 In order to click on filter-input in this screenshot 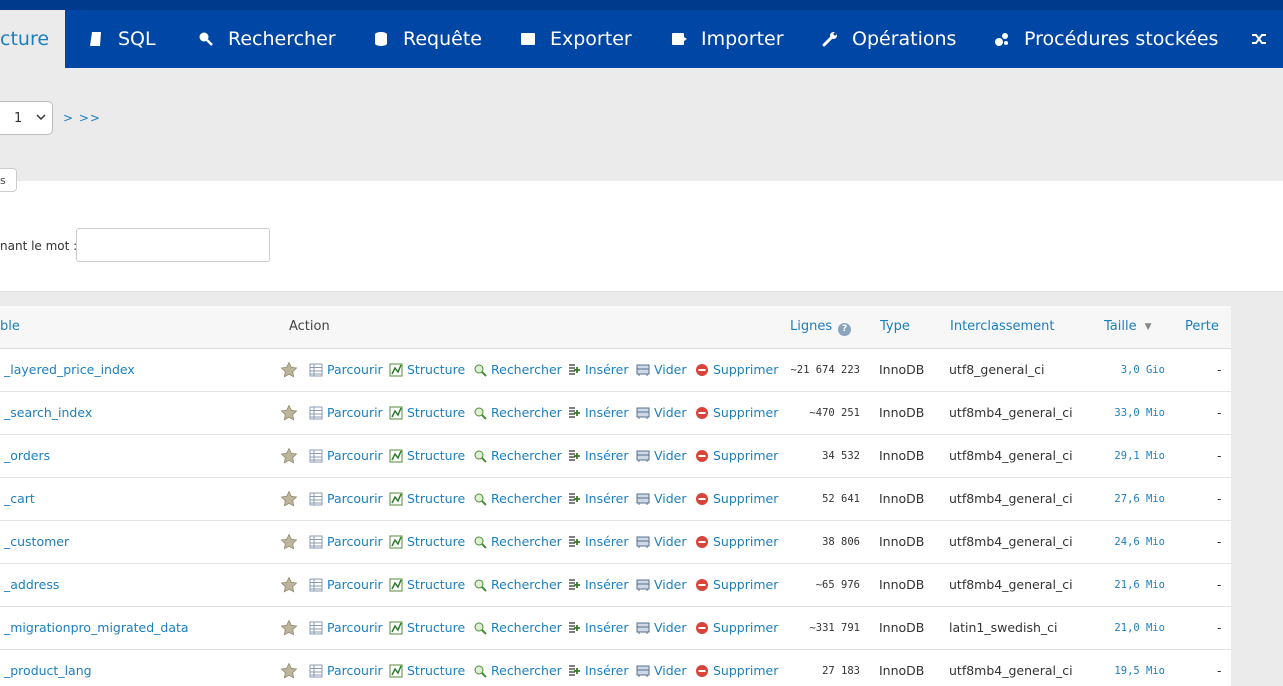, I will do `click(173, 245)`.